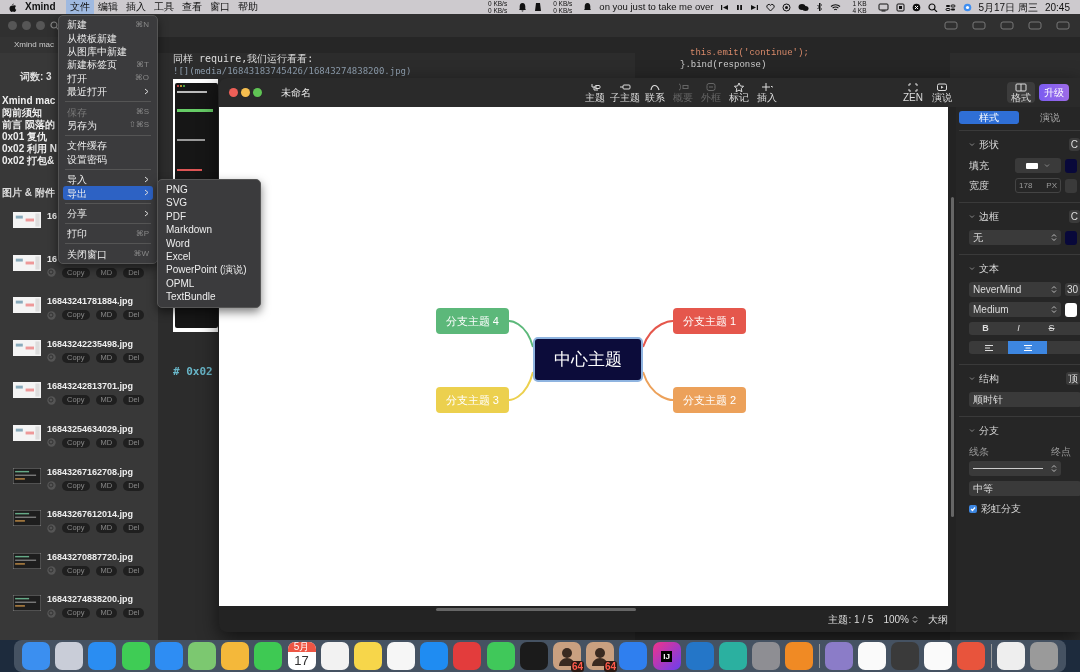 Image resolution: width=1080 pixels, height=672 pixels. What do you see at coordinates (656, 7) in the screenshot?
I see `now-playing-text: on you just to take me over` at bounding box center [656, 7].